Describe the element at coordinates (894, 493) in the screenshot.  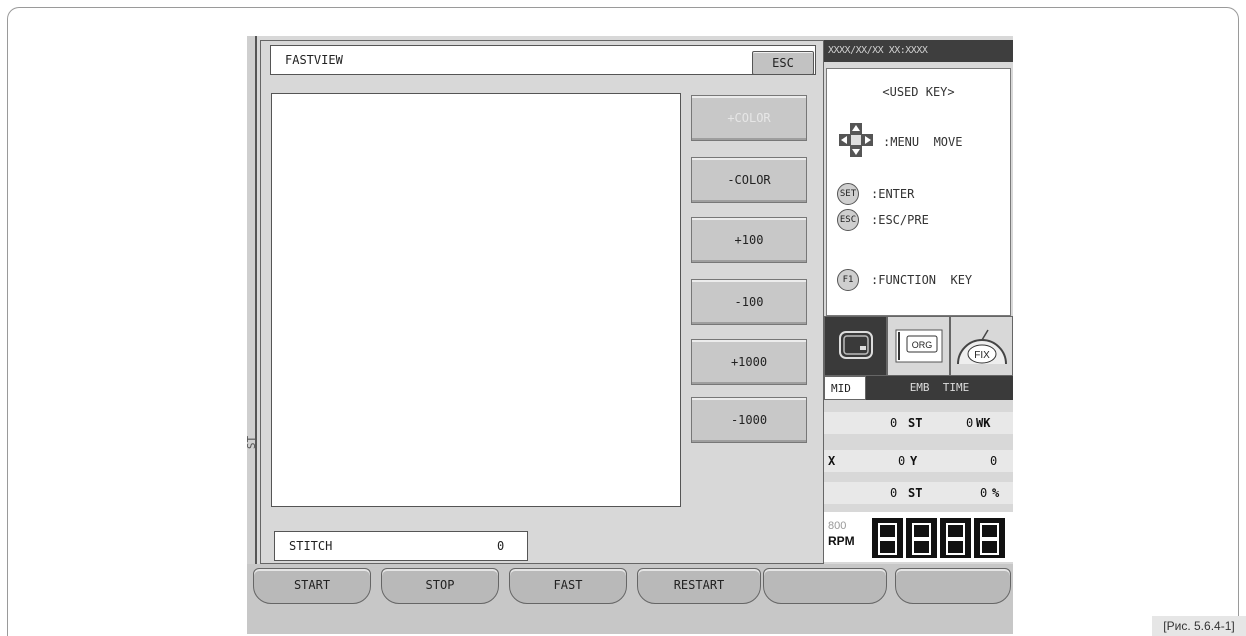
I see `st-value-2: 0` at that location.